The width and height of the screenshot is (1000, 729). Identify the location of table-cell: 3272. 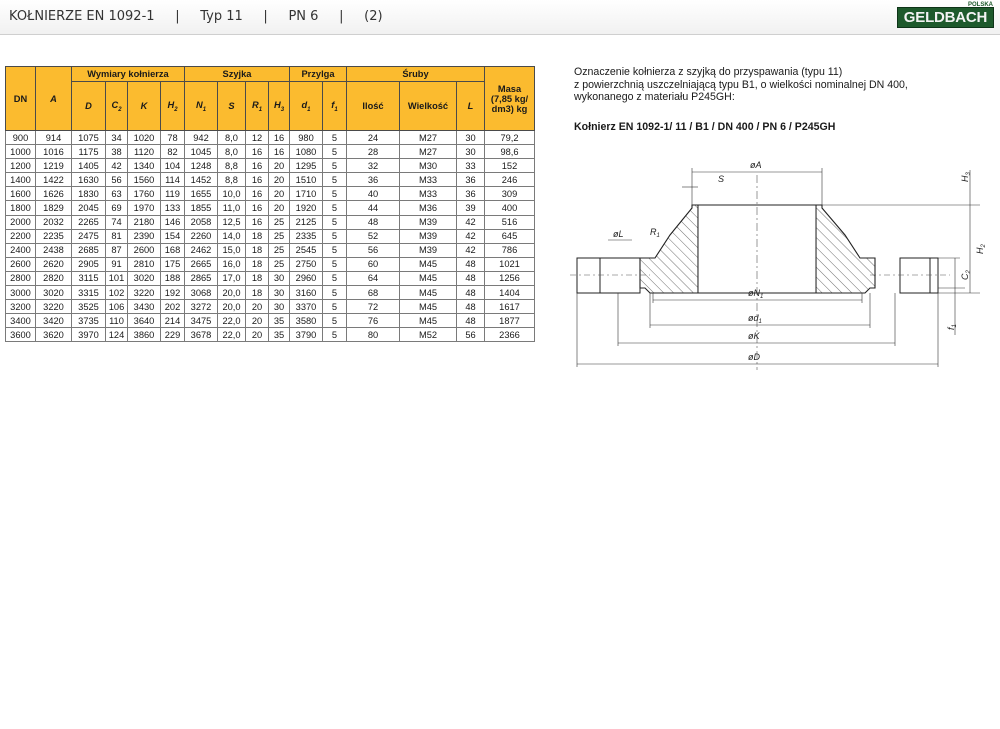
(201, 307).